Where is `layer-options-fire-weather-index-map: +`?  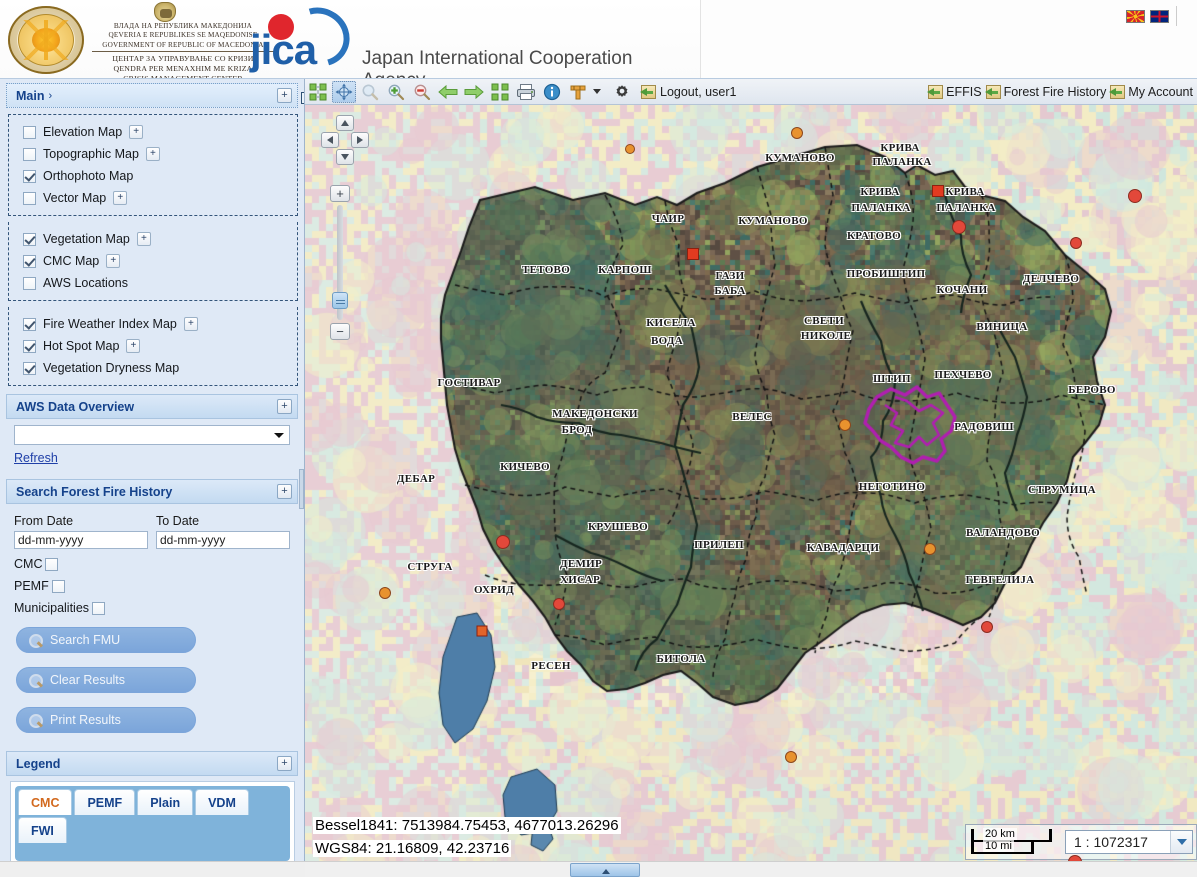 layer-options-fire-weather-index-map: + is located at coordinates (190, 324).